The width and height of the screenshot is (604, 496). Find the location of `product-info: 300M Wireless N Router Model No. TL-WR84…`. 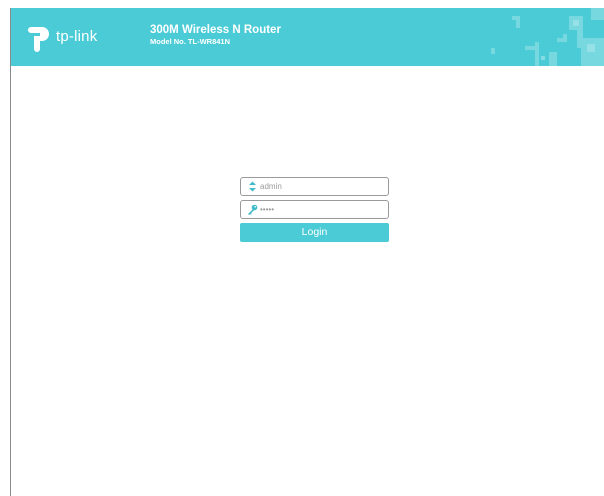

product-info: 300M Wireless N Router Model No. TL-WR84… is located at coordinates (215, 35).